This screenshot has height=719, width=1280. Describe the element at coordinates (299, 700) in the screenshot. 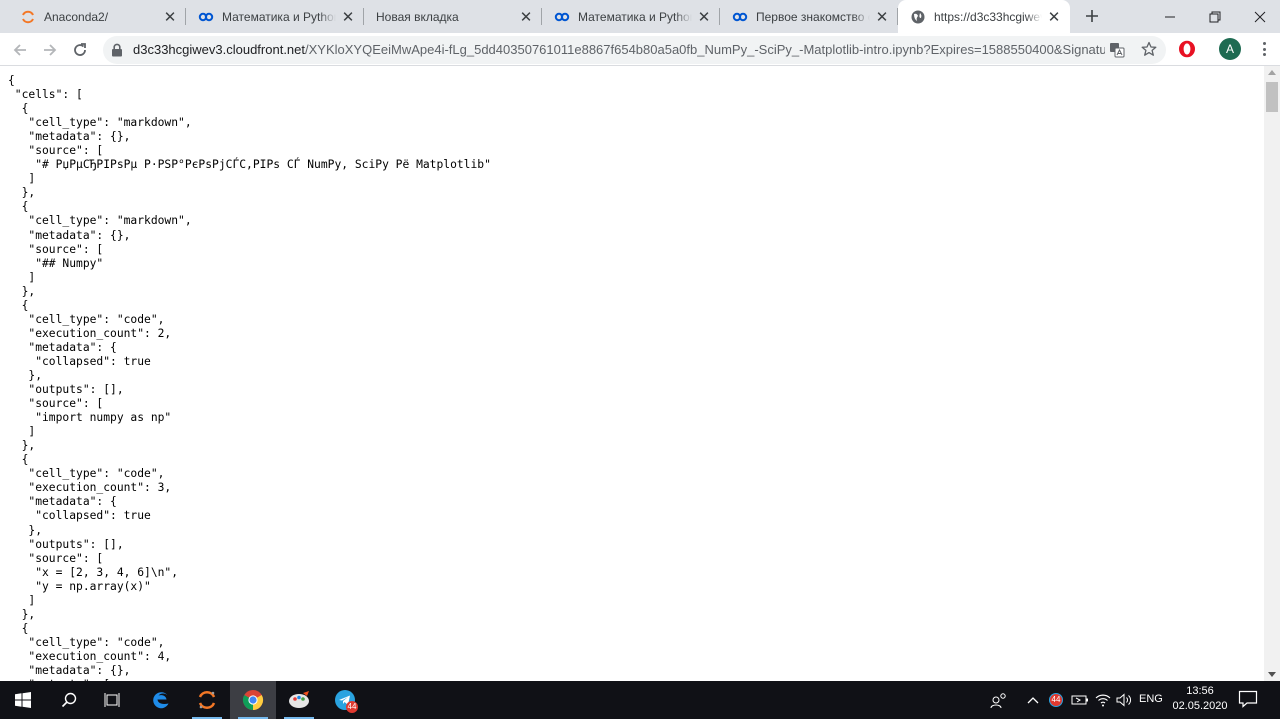

I see `taskbar-paint` at that location.